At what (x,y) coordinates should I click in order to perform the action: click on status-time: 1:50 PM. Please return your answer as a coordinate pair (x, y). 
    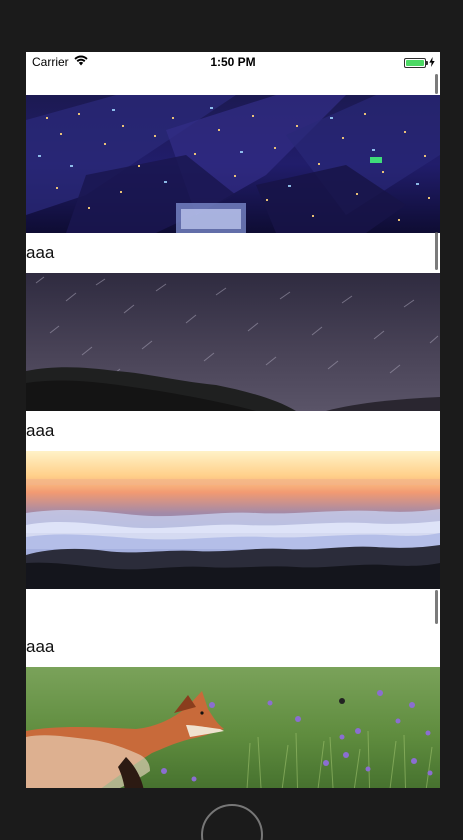
    Looking at the image, I should click on (233, 62).